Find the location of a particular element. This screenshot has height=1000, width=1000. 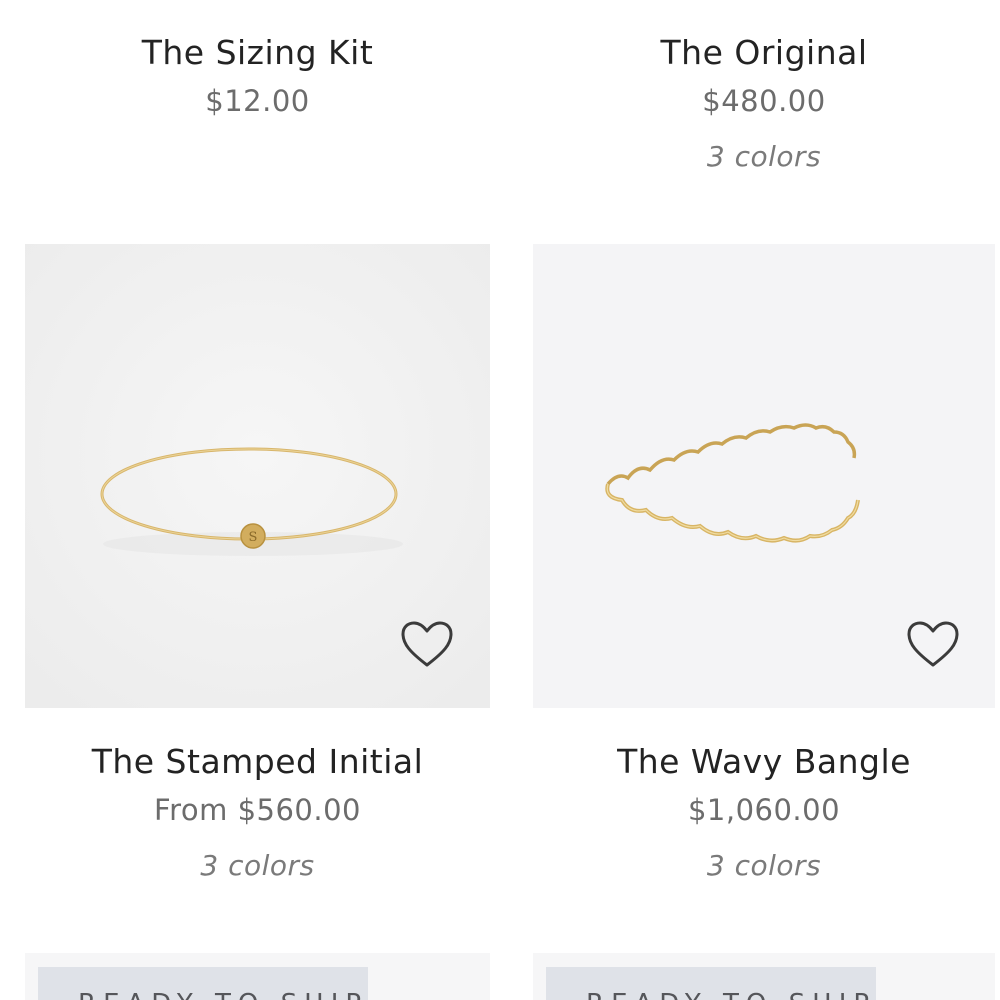

product-price: $12.00 is located at coordinates (257, 101).